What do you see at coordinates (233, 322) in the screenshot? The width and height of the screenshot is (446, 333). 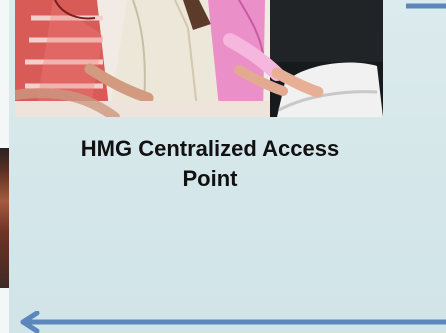 I see `bottom-connector-arrow` at bounding box center [233, 322].